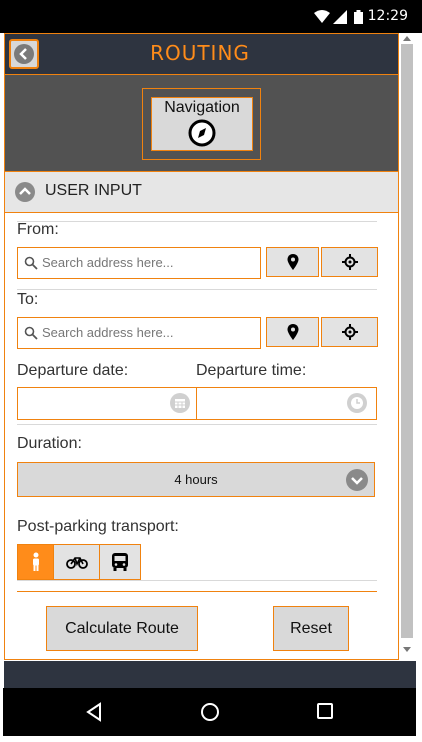 The height and width of the screenshot is (742, 422). I want to click on to-label: To:, so click(28, 299).